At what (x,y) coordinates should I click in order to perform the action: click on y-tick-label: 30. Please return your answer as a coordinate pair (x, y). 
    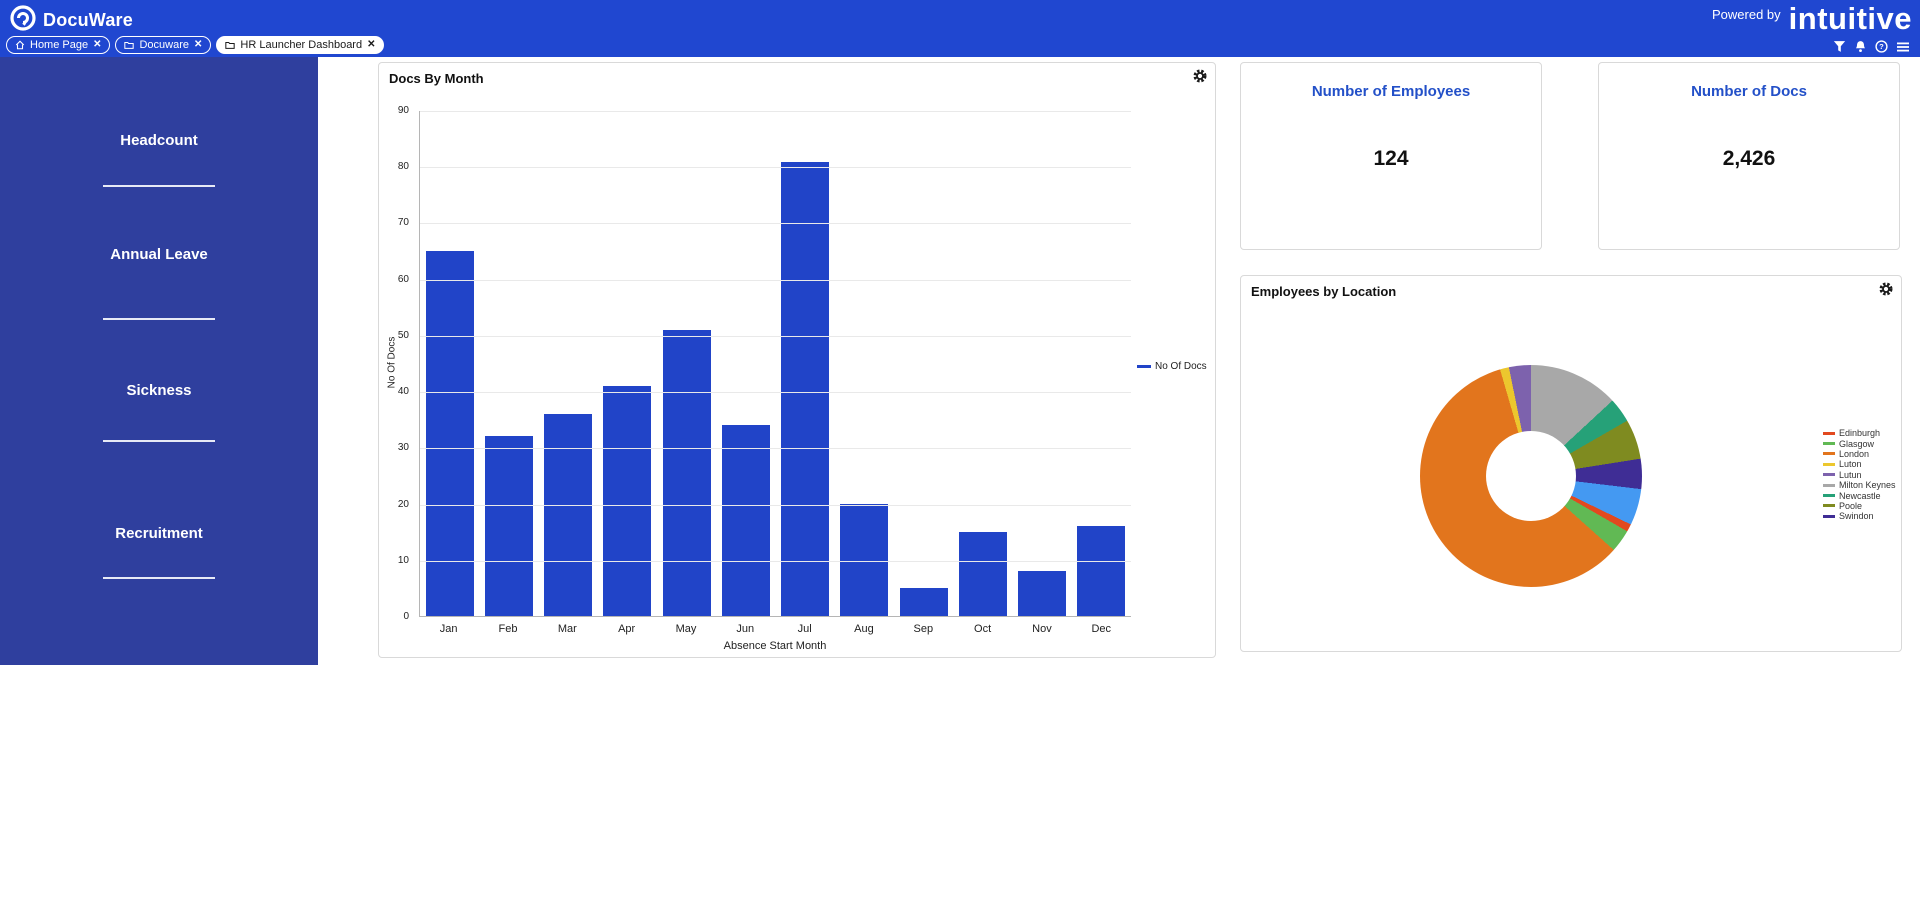
    Looking at the image, I should click on (403, 448).